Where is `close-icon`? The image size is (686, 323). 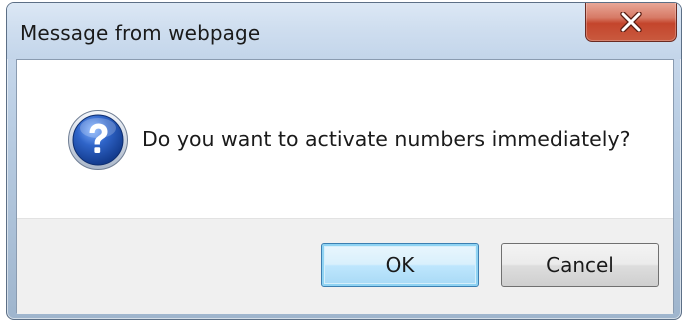 close-icon is located at coordinates (631, 21).